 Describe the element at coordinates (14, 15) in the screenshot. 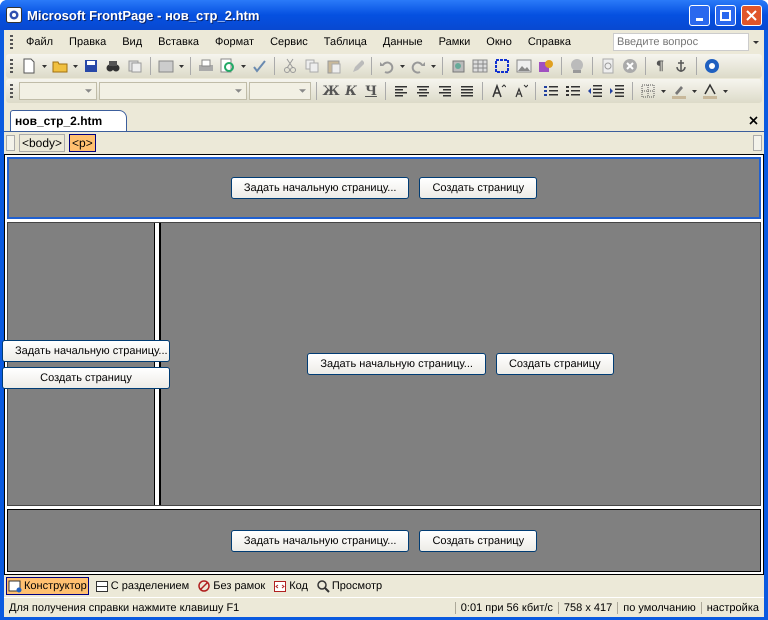

I see `app-icon` at that location.